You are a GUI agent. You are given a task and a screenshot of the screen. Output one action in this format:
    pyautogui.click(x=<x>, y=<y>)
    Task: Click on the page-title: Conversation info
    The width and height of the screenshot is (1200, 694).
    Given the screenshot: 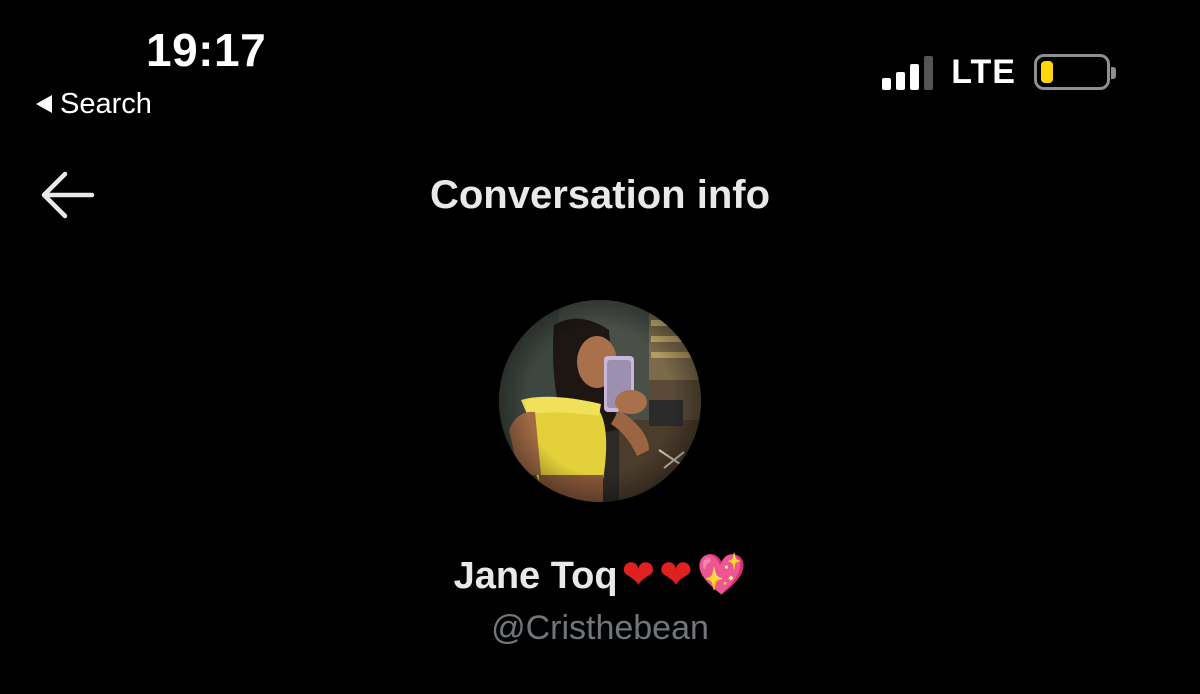 What is the action you would take?
    pyautogui.click(x=600, y=195)
    